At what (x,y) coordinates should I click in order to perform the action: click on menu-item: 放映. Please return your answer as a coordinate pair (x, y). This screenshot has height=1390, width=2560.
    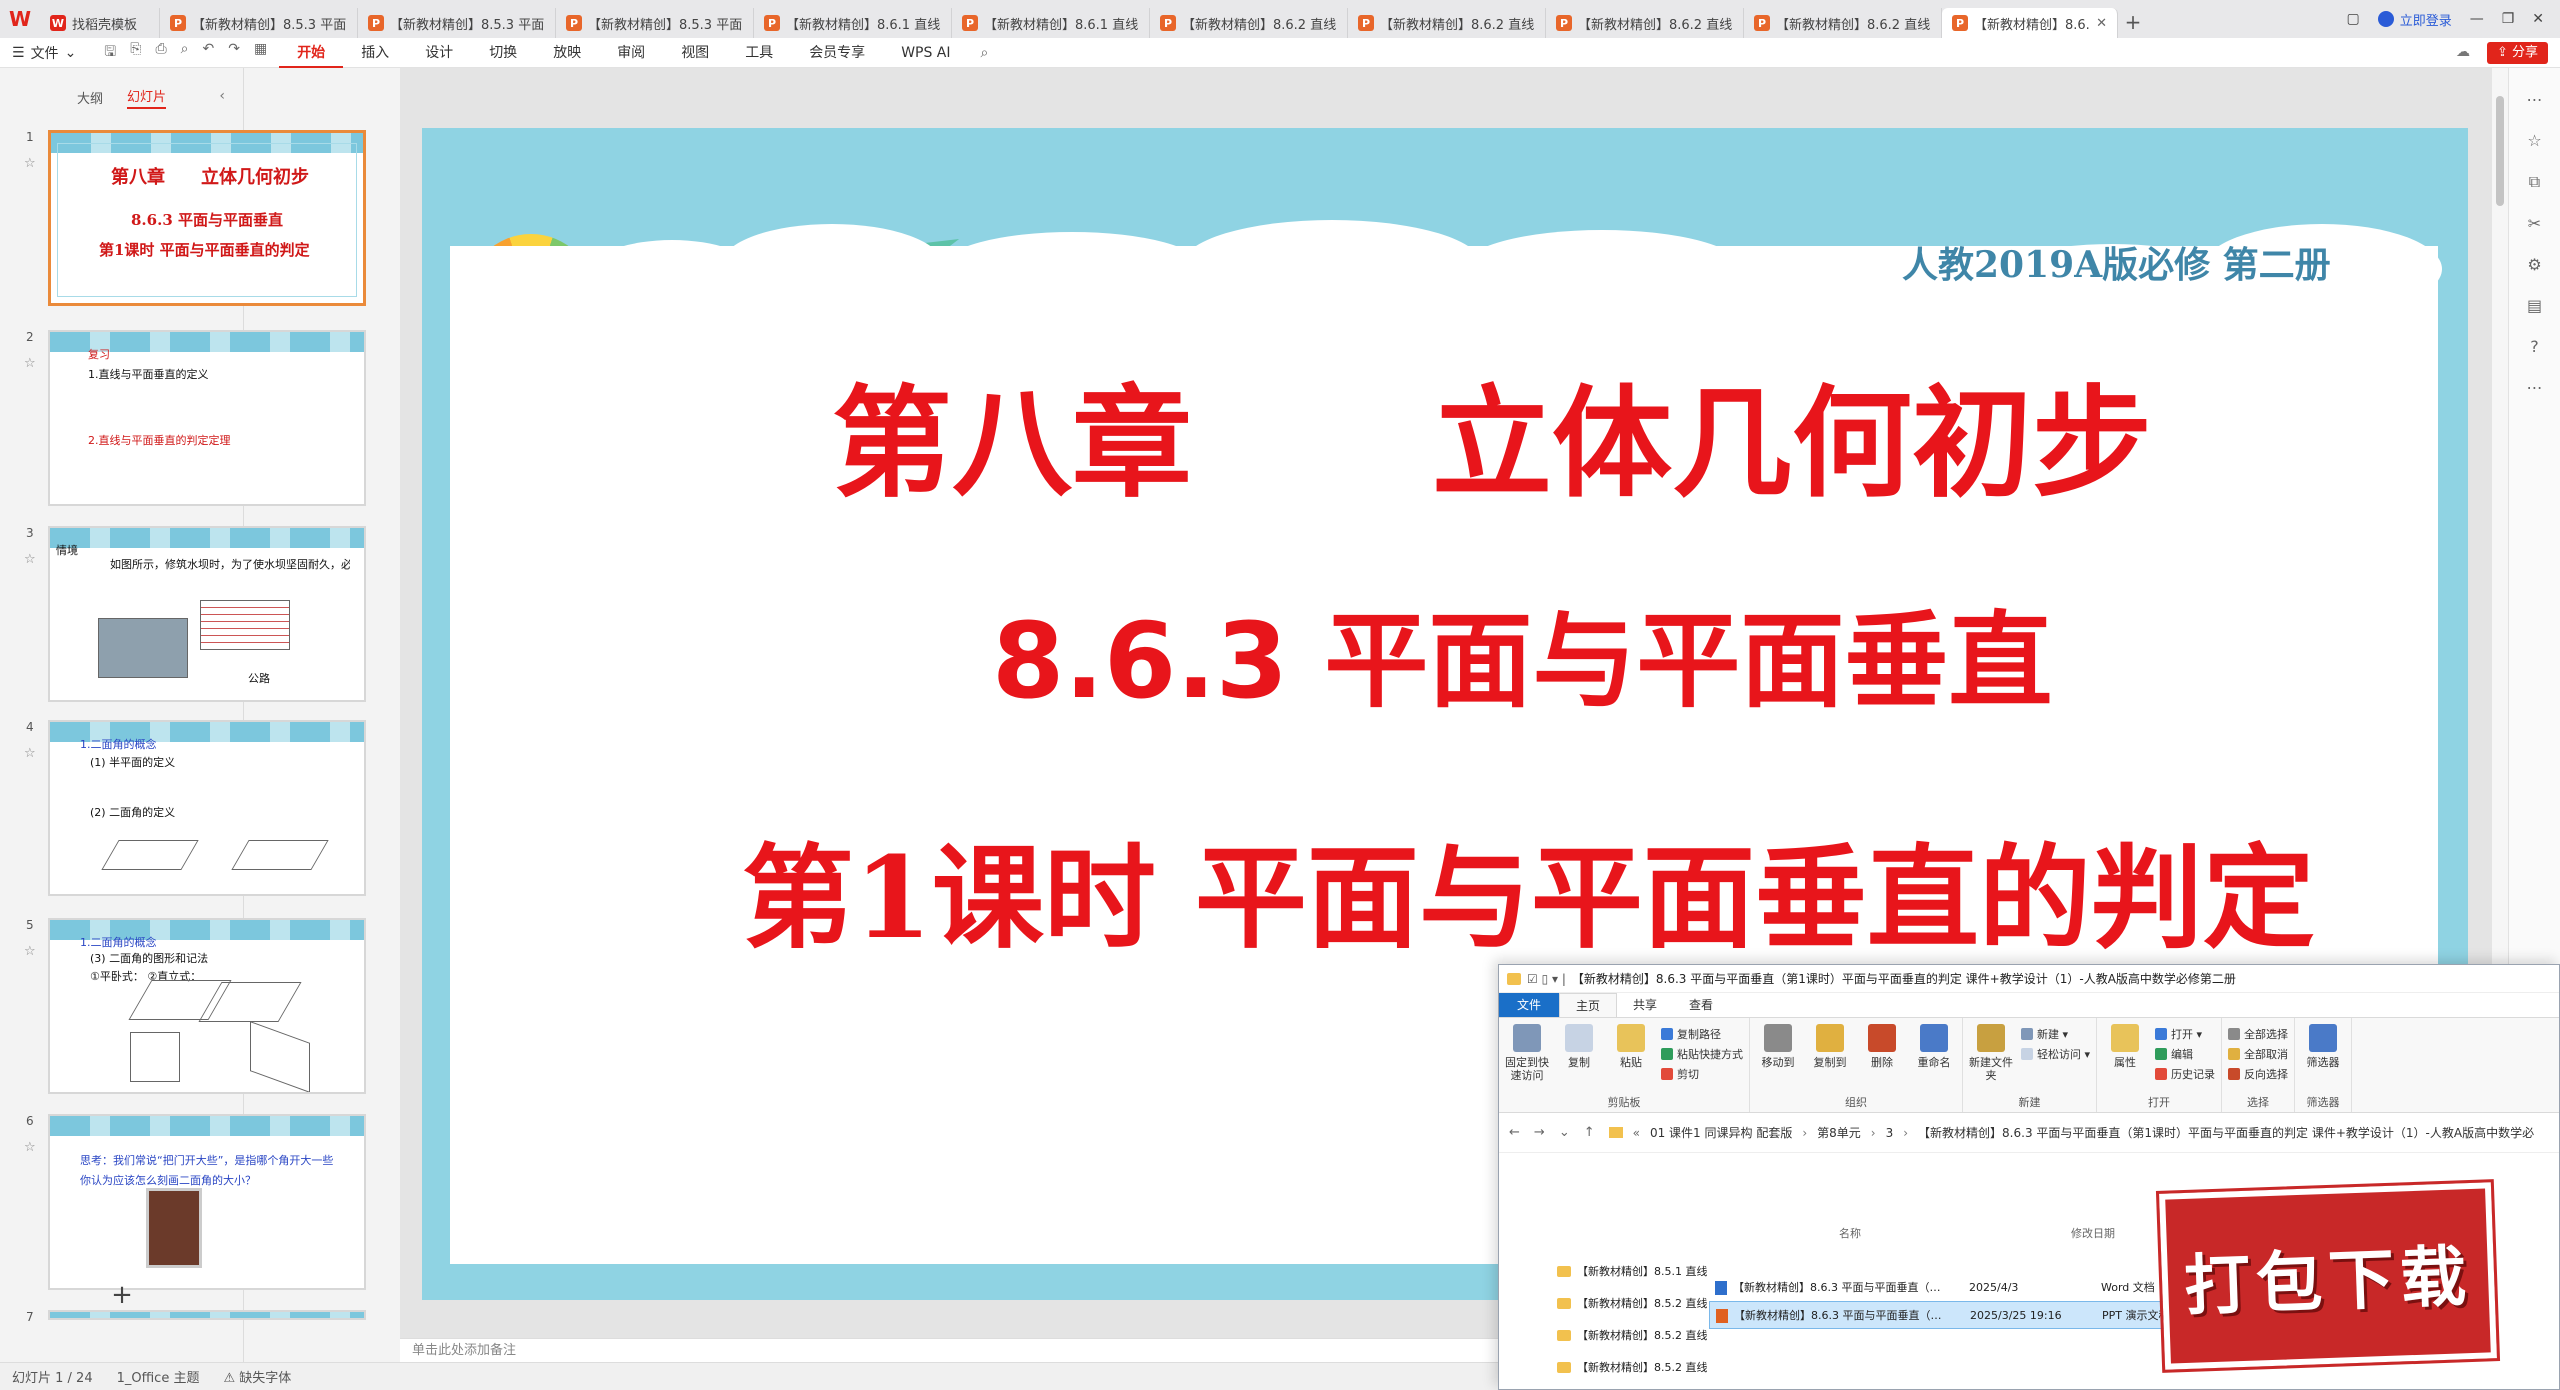
    Looking at the image, I should click on (567, 53).